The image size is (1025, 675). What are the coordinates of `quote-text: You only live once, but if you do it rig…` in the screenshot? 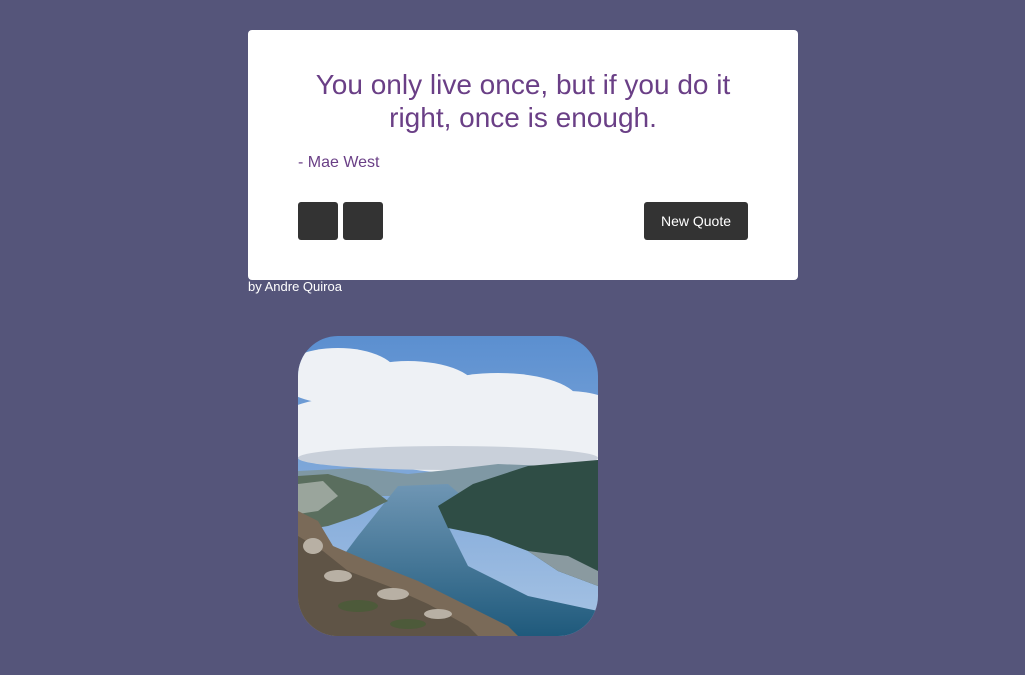 It's located at (523, 101).